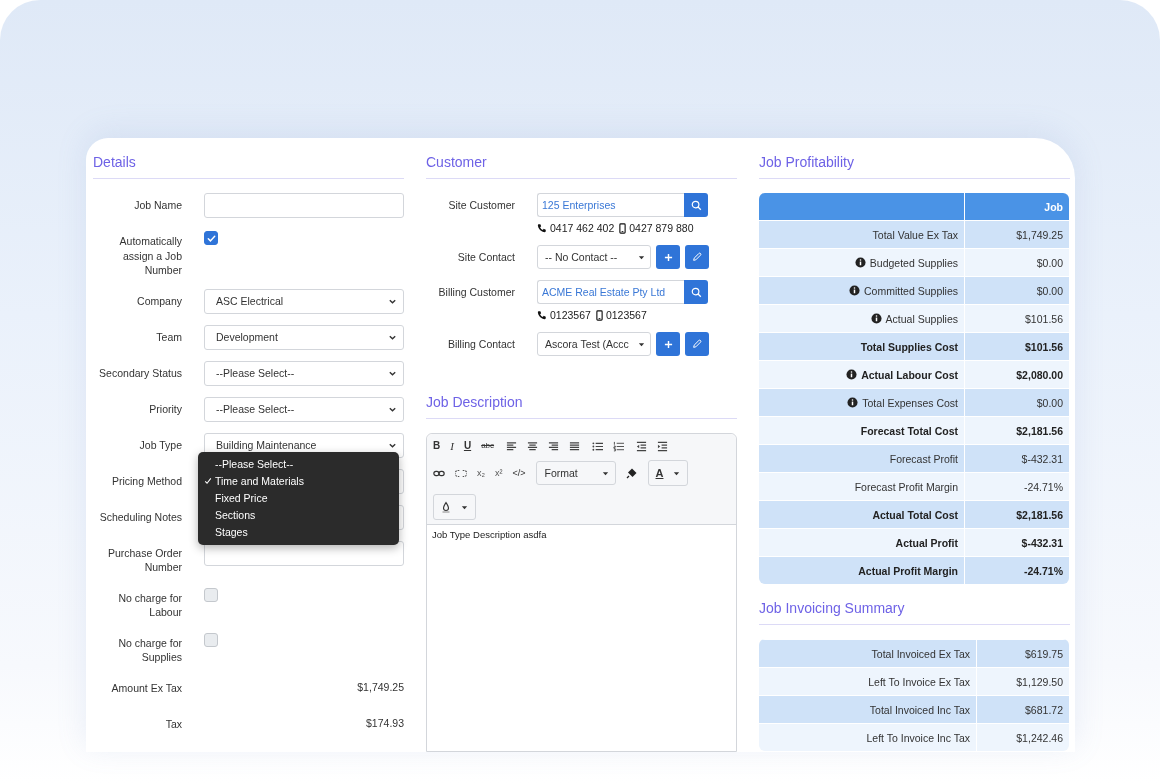 The height and width of the screenshot is (783, 1160). What do you see at coordinates (668, 473) in the screenshot?
I see `font-color-button: A` at bounding box center [668, 473].